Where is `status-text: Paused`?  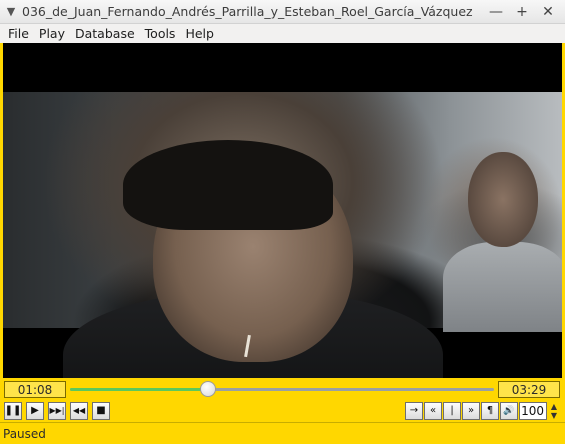
status-text: Paused is located at coordinates (24, 433).